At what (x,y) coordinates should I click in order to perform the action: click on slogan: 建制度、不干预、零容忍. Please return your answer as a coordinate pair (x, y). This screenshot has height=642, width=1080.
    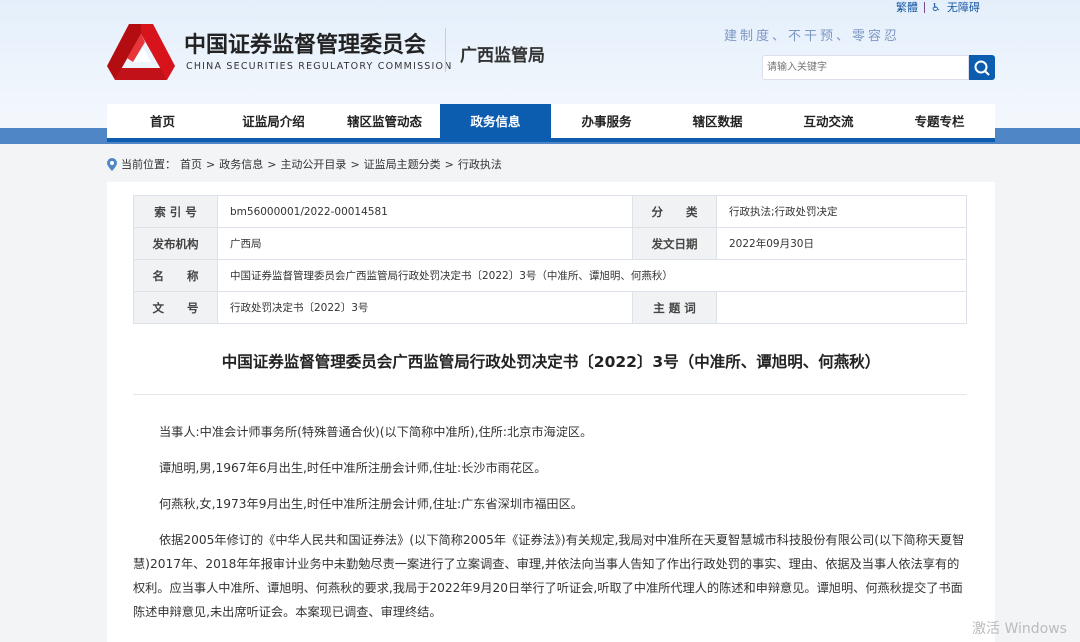
    Looking at the image, I should click on (812, 36).